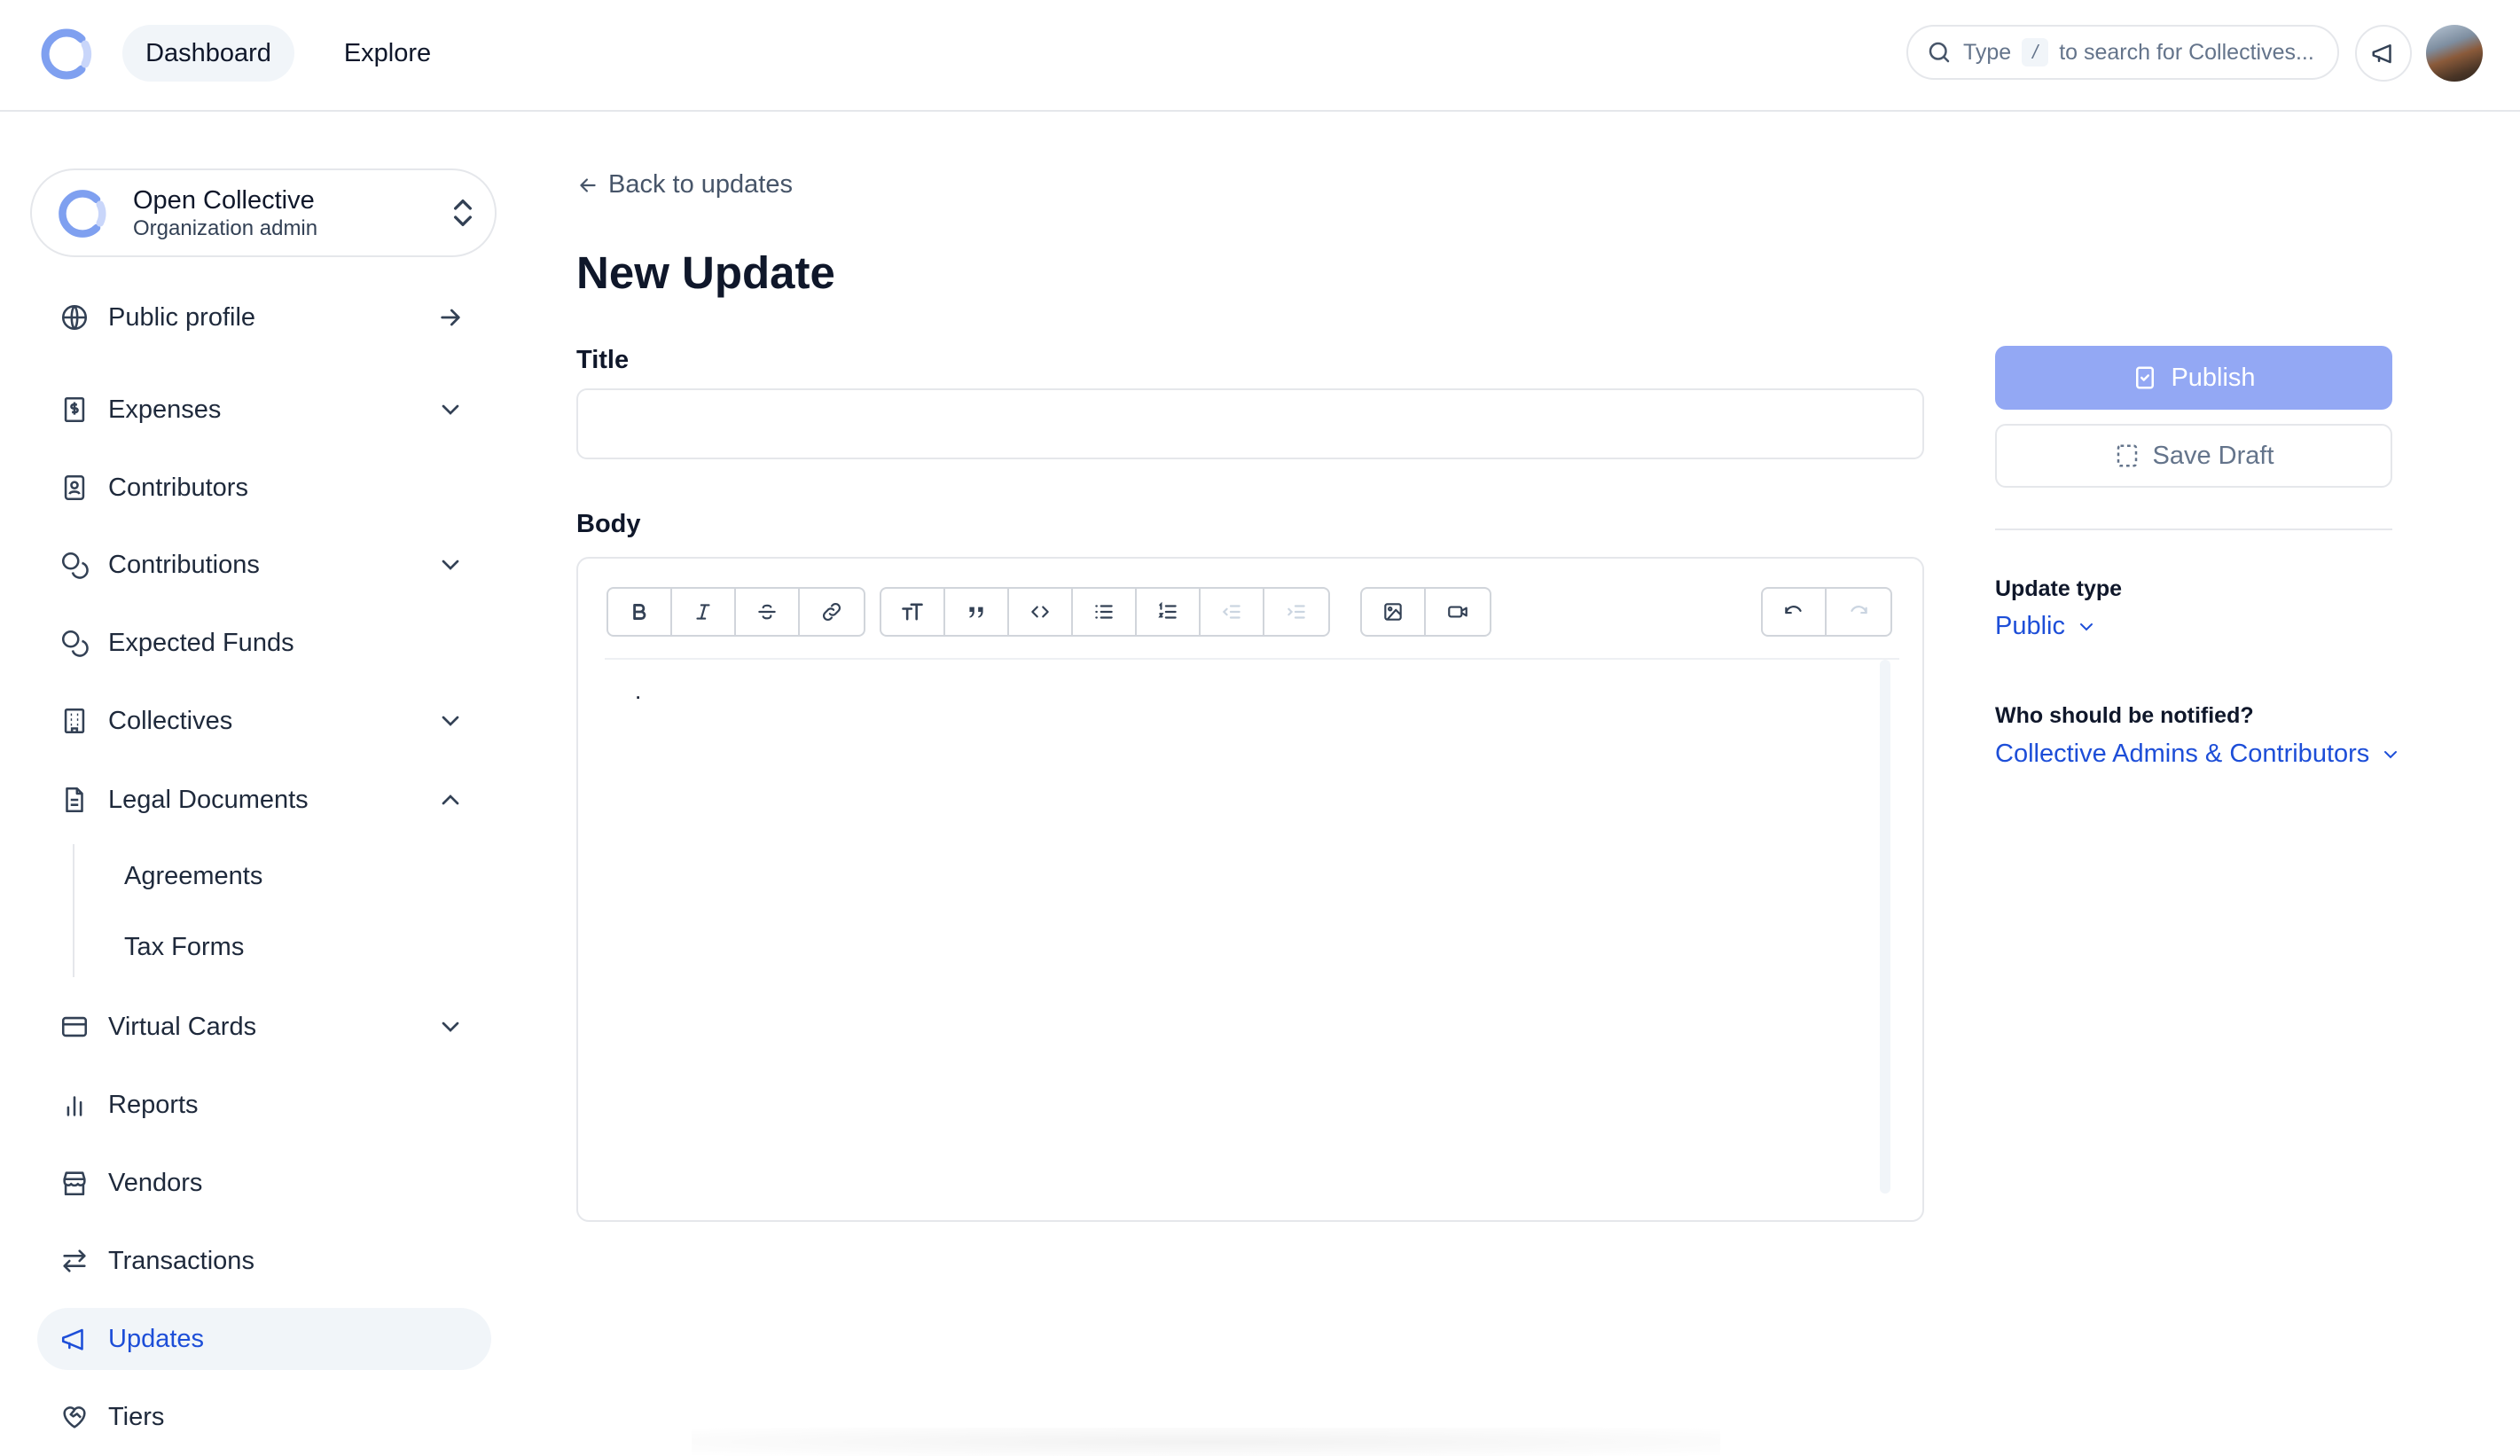 This screenshot has width=2520, height=1456. I want to click on toolbar-group-history, so click(1826, 612).